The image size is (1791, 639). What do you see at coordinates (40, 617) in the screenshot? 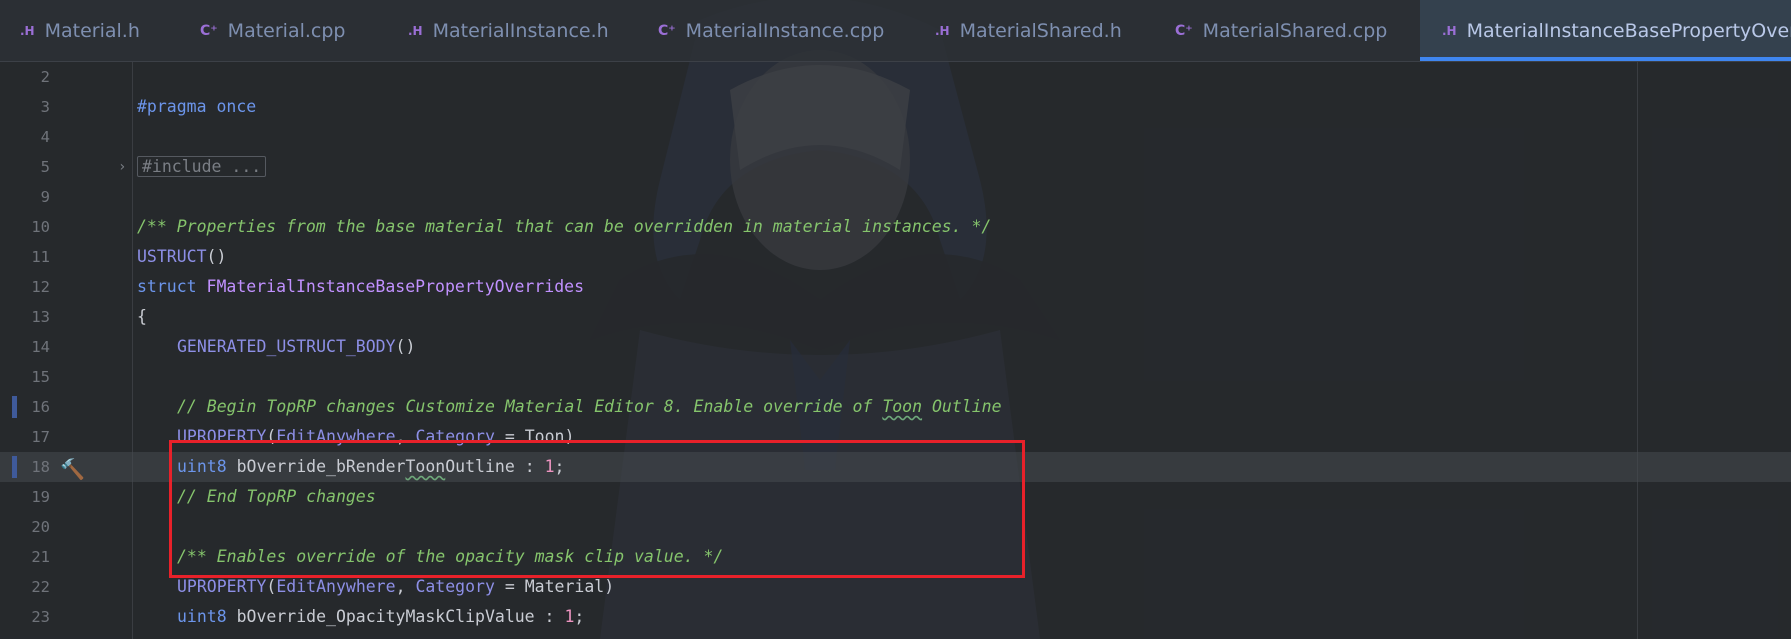
I see `line-number: 23` at bounding box center [40, 617].